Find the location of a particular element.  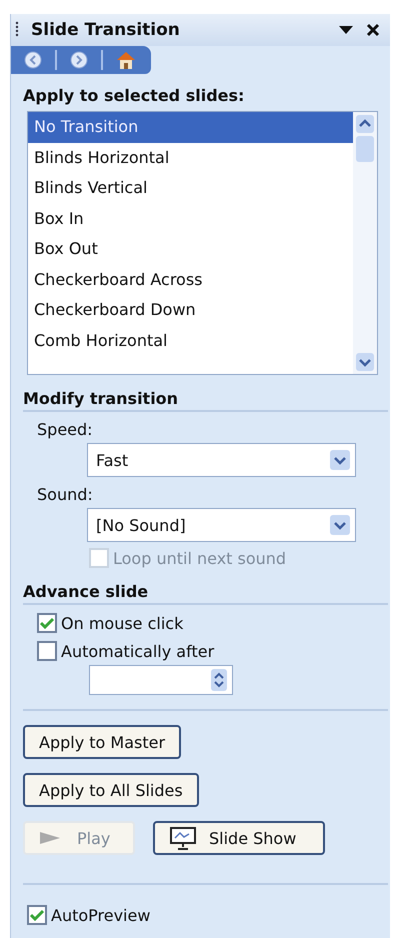

slide-show-button: Slide Show is located at coordinates (239, 838).